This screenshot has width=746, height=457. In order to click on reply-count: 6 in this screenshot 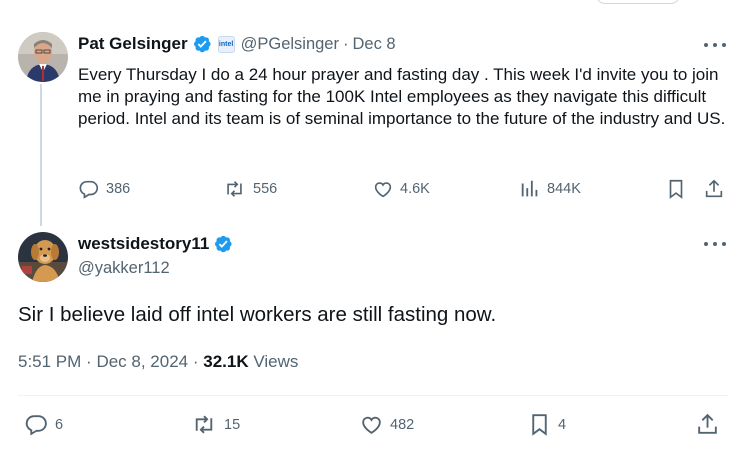, I will do `click(59, 424)`.